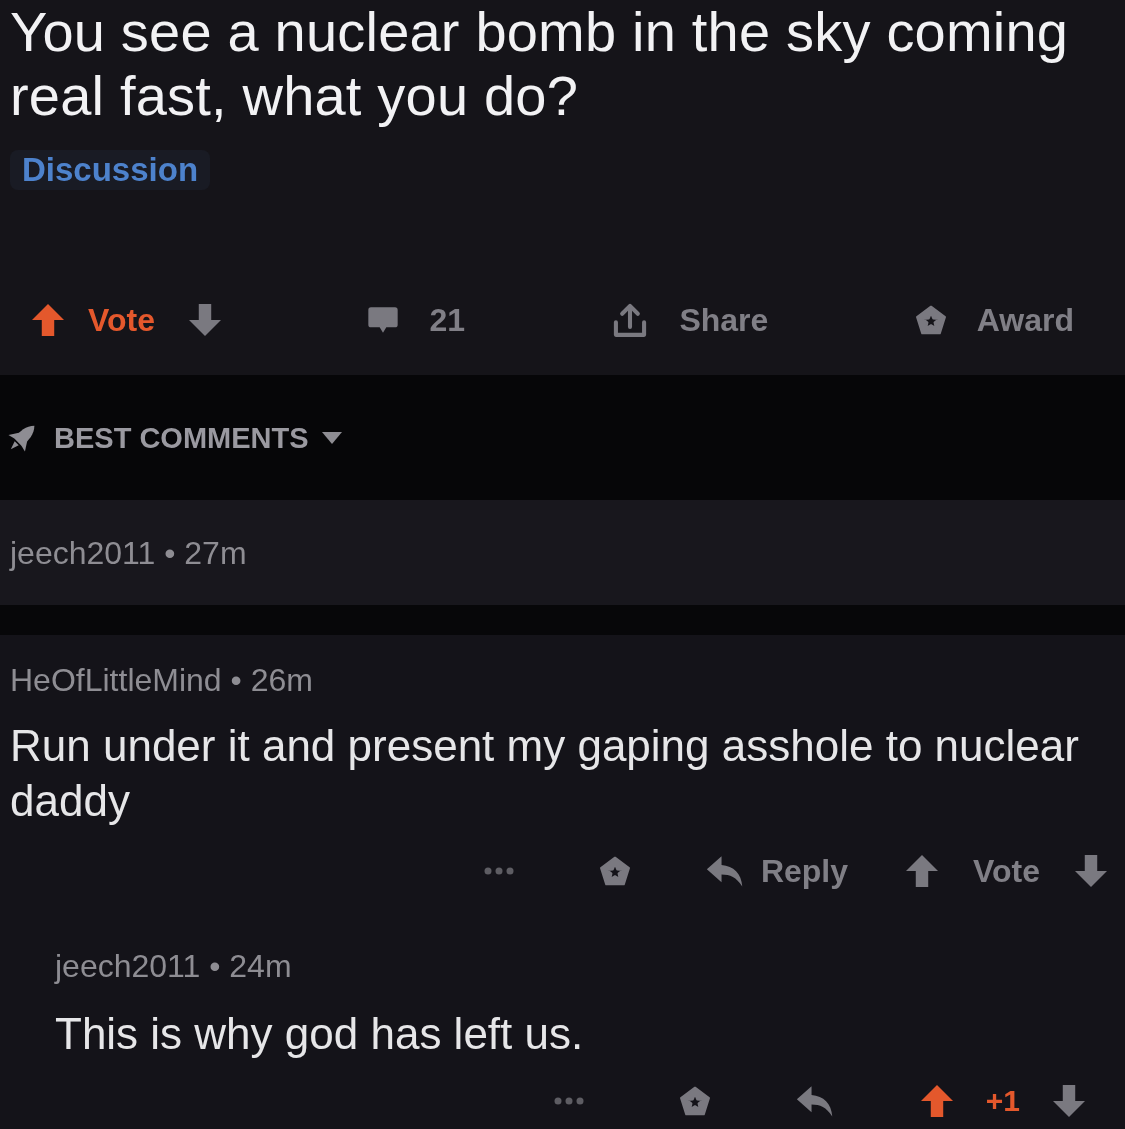 This screenshot has height=1129, width=1125. What do you see at coordinates (540, 64) in the screenshot?
I see `post-title: You see a nuclear bomb in the sky coming real fast, what you do?` at bounding box center [540, 64].